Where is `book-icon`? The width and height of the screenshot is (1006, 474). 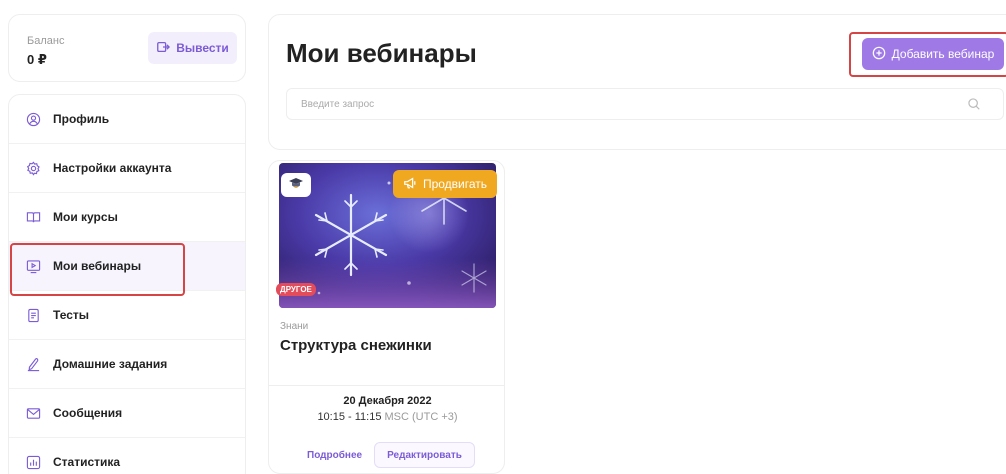
book-icon is located at coordinates (33, 217).